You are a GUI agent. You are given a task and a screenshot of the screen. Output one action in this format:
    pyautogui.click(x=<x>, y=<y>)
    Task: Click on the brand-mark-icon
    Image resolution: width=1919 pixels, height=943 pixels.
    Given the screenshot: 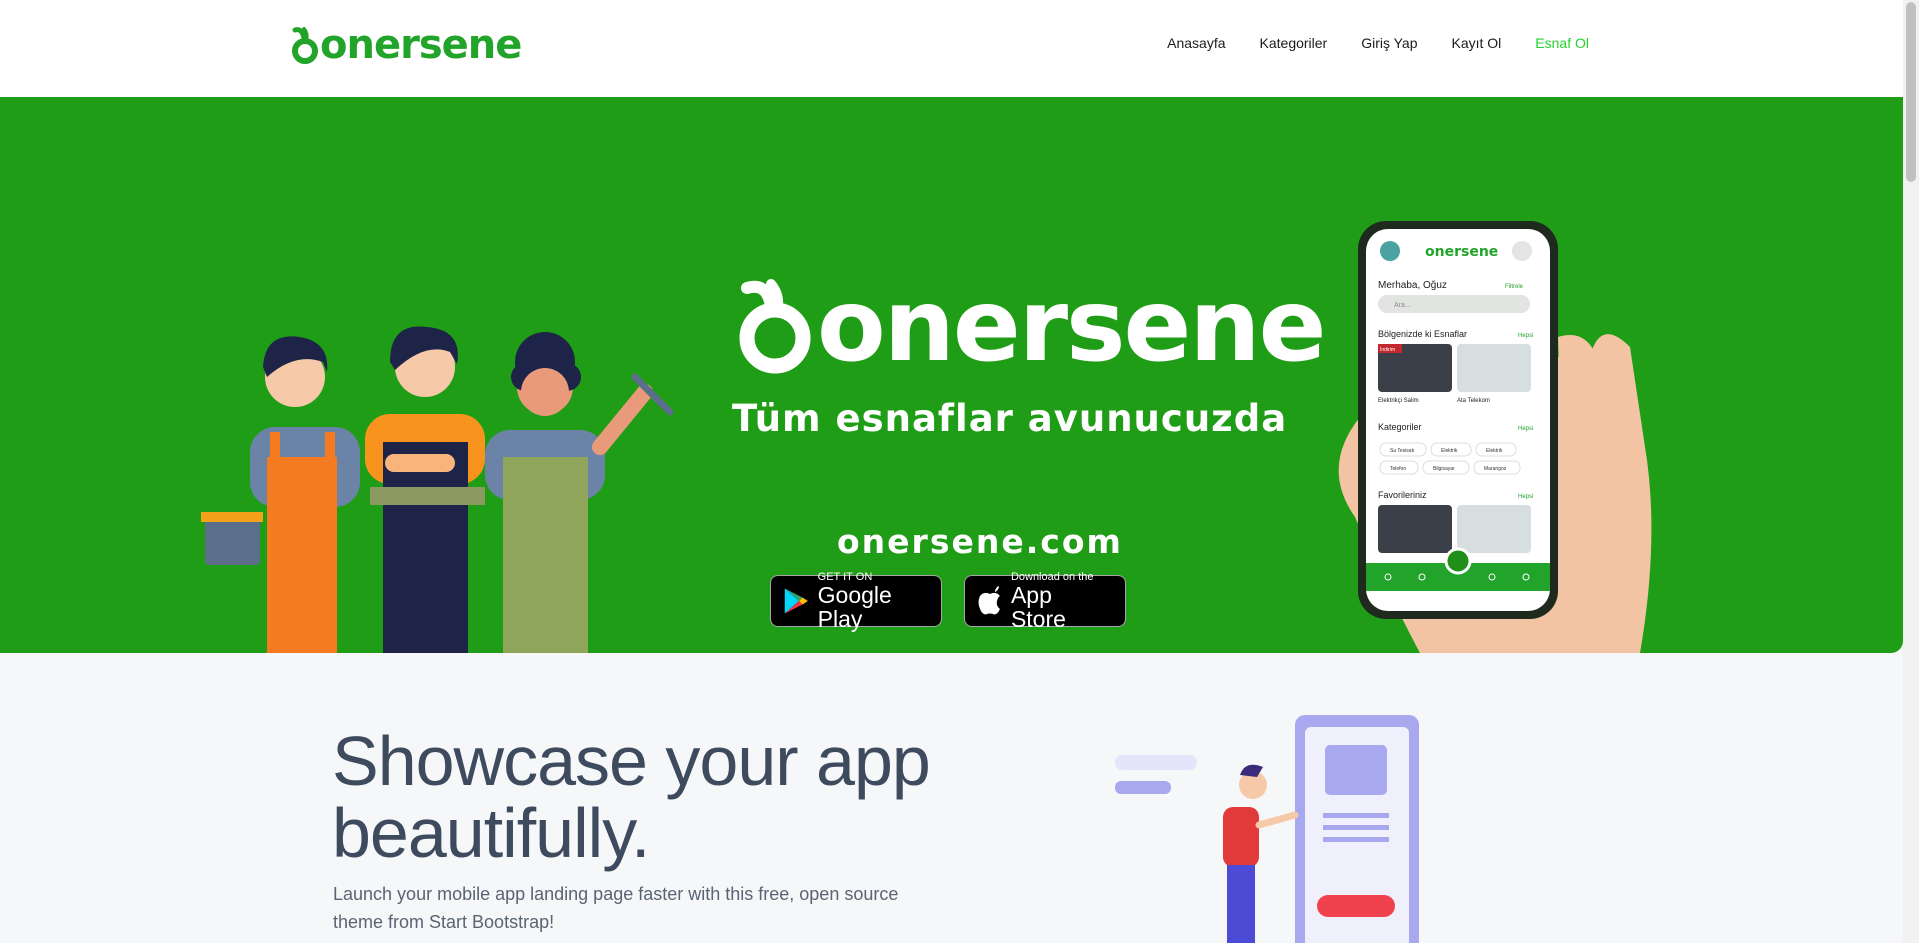 What is the action you would take?
    pyautogui.click(x=305, y=45)
    